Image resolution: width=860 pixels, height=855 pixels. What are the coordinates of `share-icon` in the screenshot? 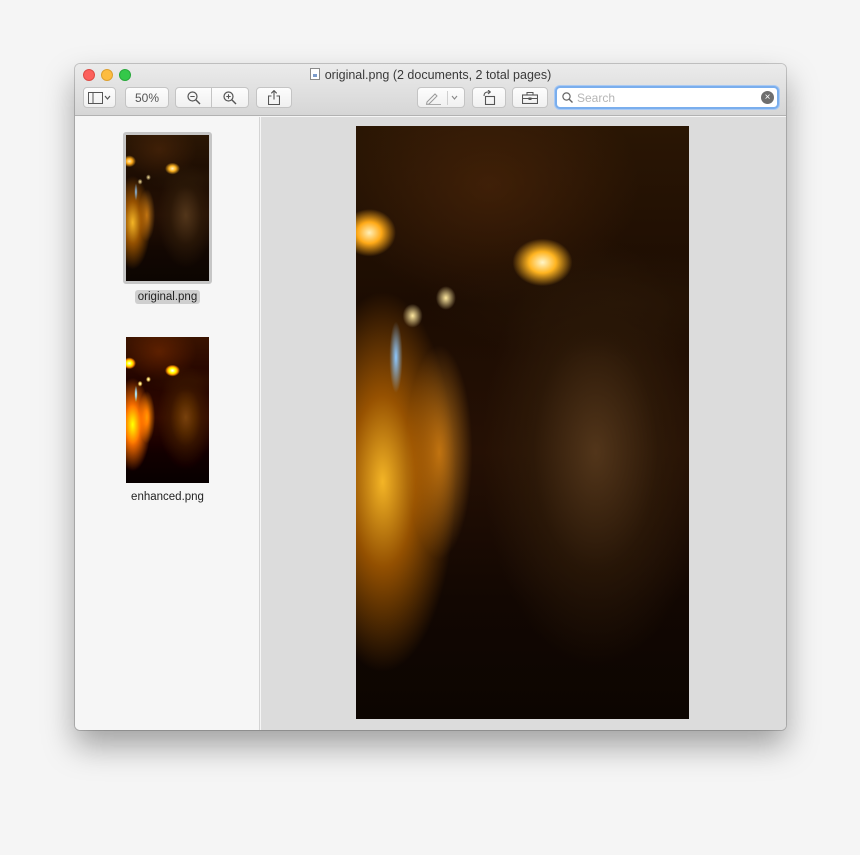 It's located at (274, 97).